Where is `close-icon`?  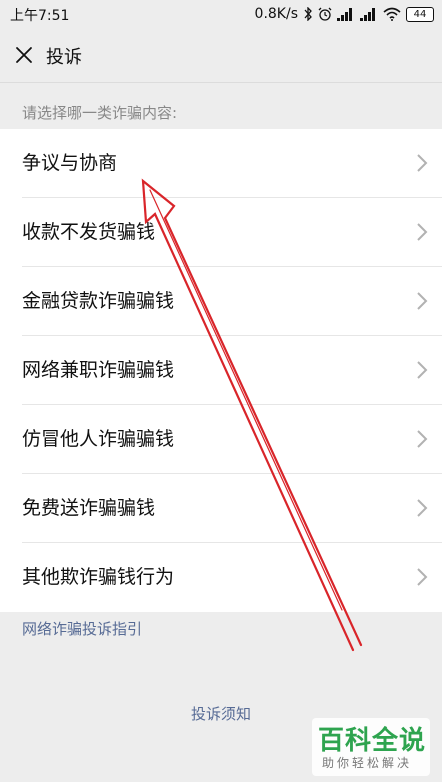 close-icon is located at coordinates (24, 55).